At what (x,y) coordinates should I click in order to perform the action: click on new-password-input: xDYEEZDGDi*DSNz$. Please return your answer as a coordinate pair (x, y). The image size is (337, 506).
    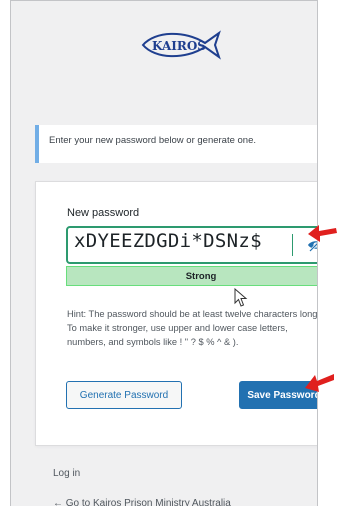
    Looking at the image, I should click on (191, 245).